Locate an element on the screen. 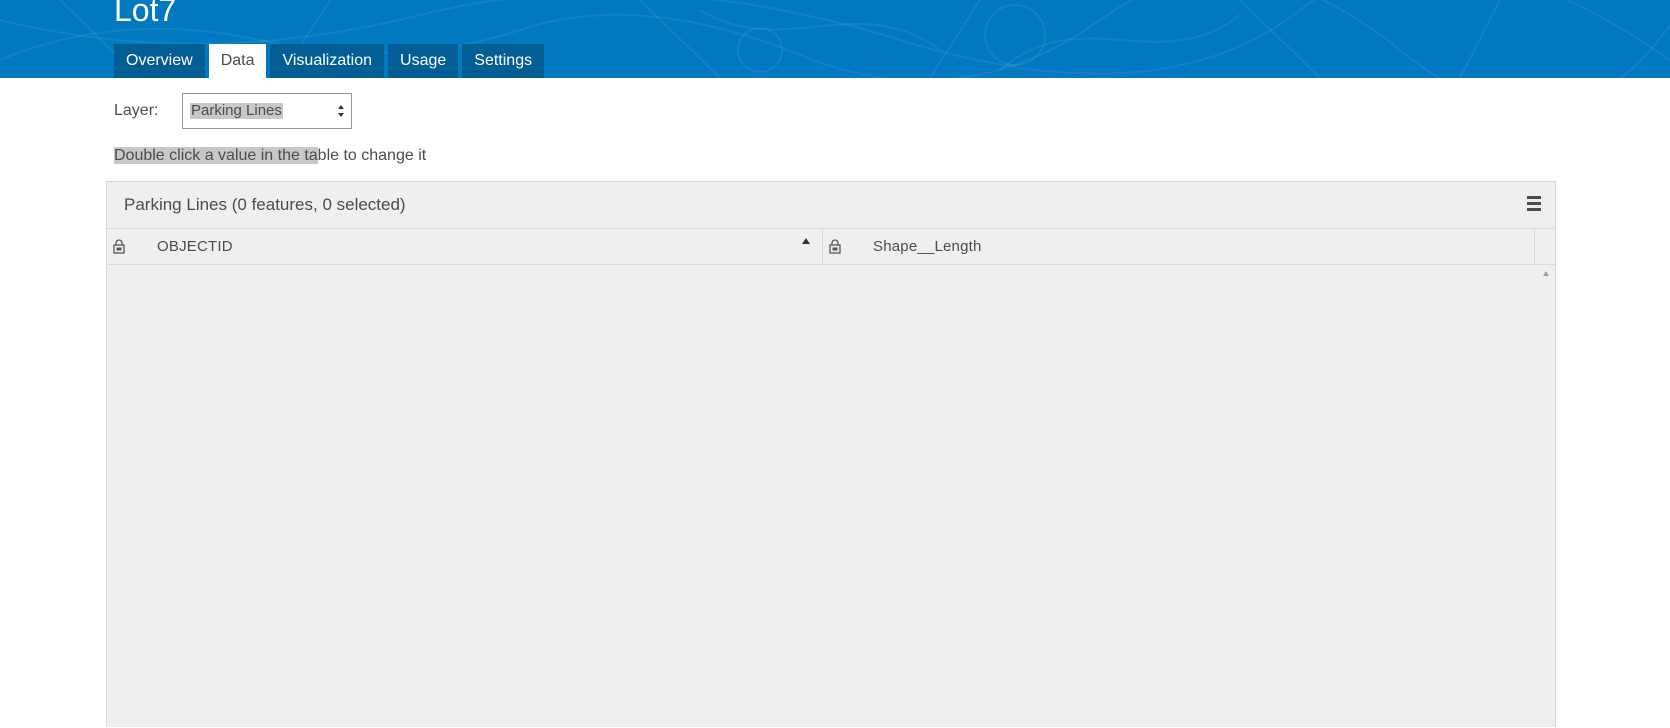 This screenshot has height=728, width=1670. column-header-shape-length: Shape__Length is located at coordinates (1179, 246).